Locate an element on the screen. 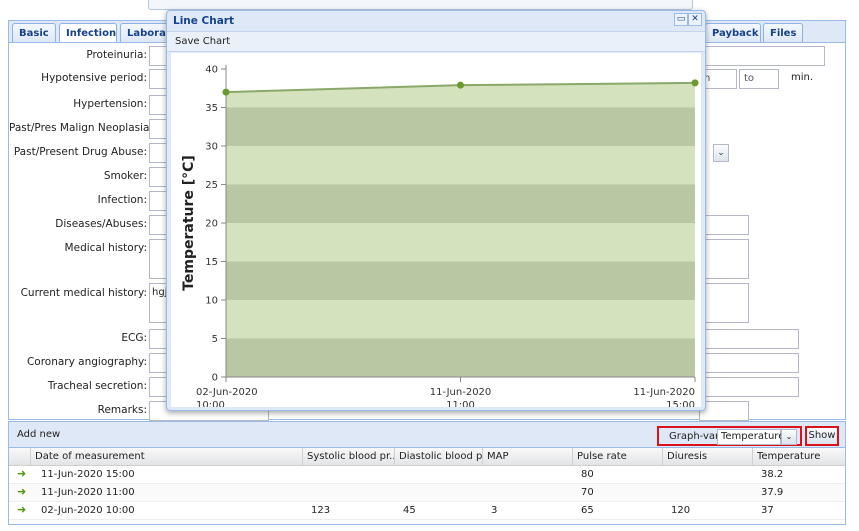  tab-payback: Payback is located at coordinates (733, 33).